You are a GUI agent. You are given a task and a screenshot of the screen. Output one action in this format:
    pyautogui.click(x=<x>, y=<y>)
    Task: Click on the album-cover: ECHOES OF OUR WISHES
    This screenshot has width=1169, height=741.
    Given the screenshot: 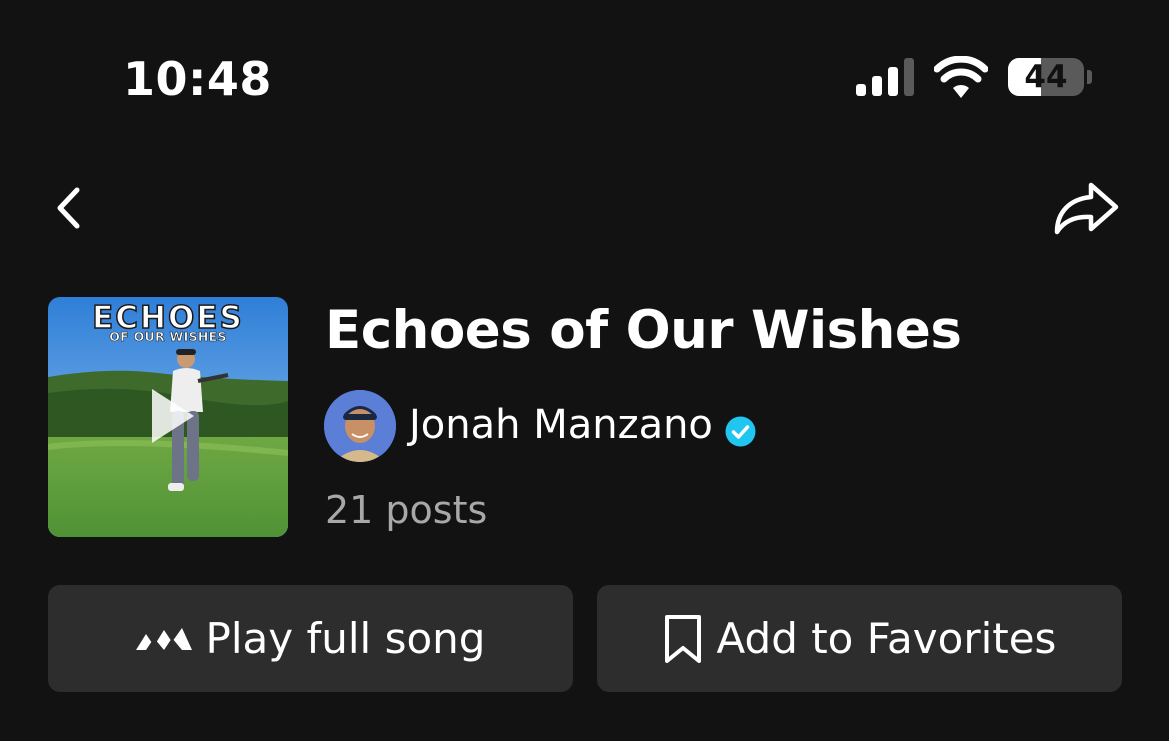 What is the action you would take?
    pyautogui.click(x=168, y=417)
    